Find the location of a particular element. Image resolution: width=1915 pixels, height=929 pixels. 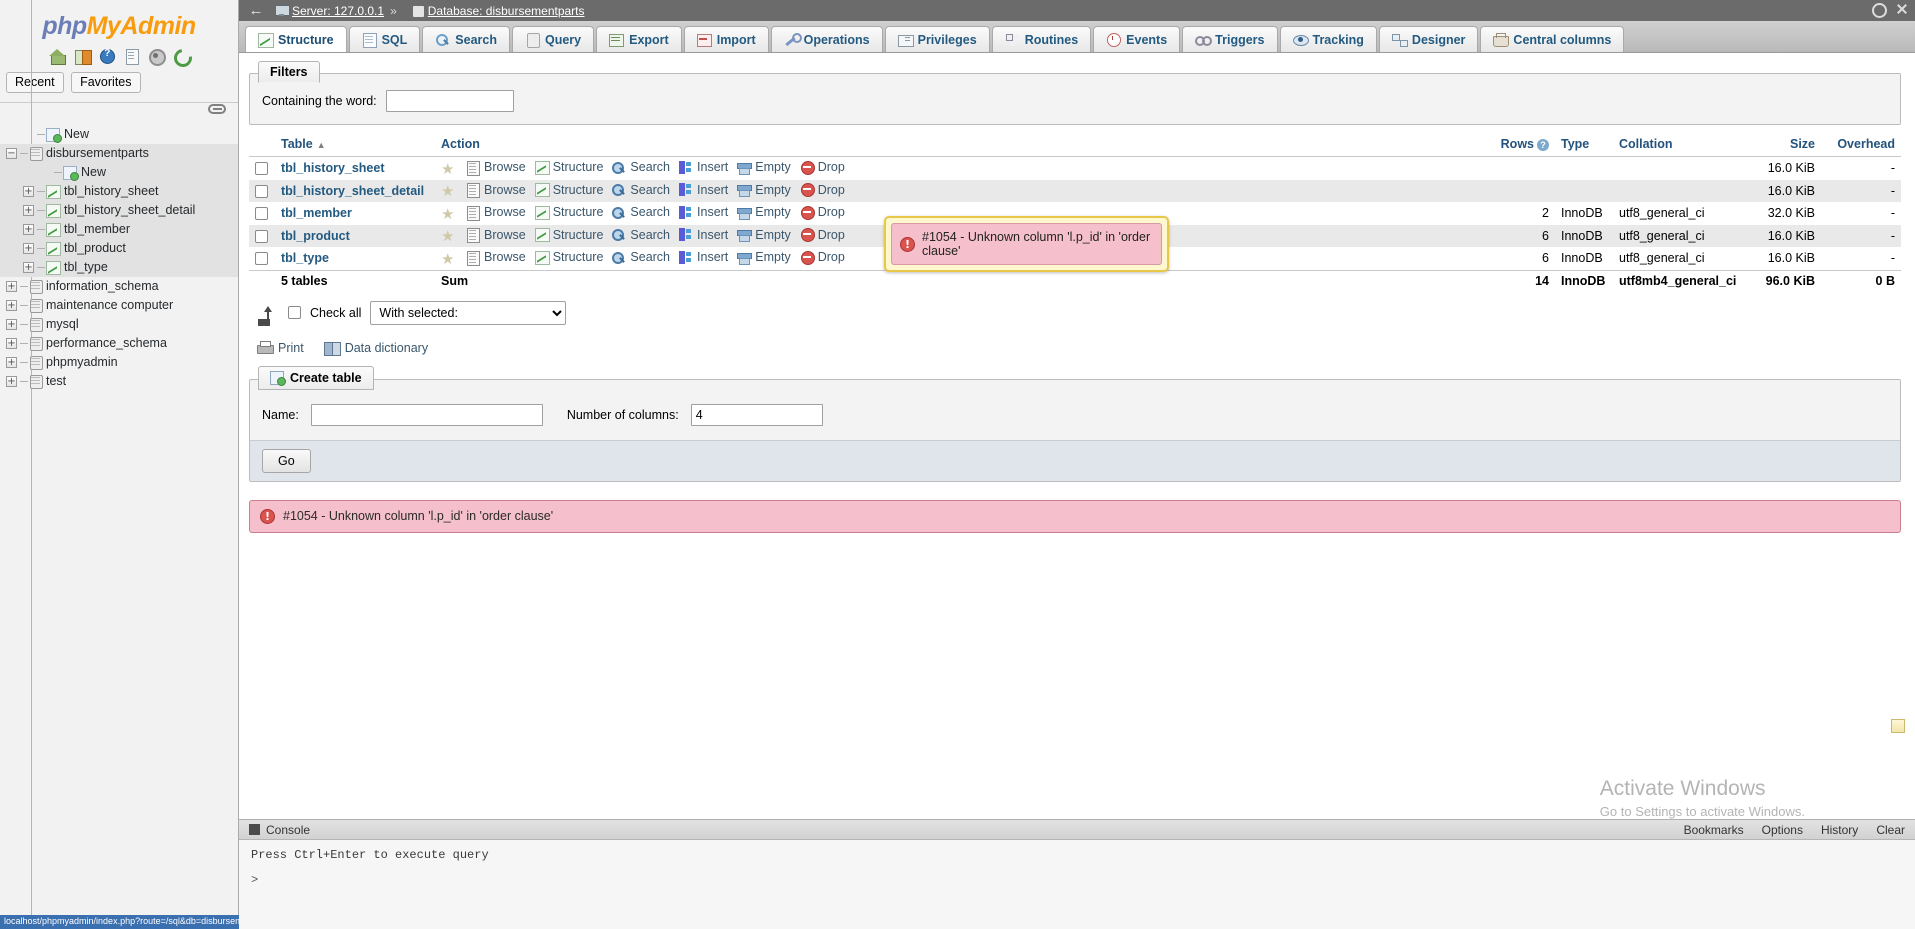

tree-node-disbursementparts: − disbursementparts is located at coordinates (119, 153).